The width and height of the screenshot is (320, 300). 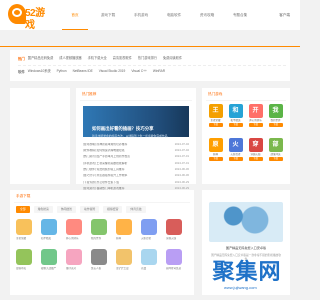 What do you see at coordinates (176, 238) in the screenshot?
I see `download-name: 穿越火线` at bounding box center [176, 238].